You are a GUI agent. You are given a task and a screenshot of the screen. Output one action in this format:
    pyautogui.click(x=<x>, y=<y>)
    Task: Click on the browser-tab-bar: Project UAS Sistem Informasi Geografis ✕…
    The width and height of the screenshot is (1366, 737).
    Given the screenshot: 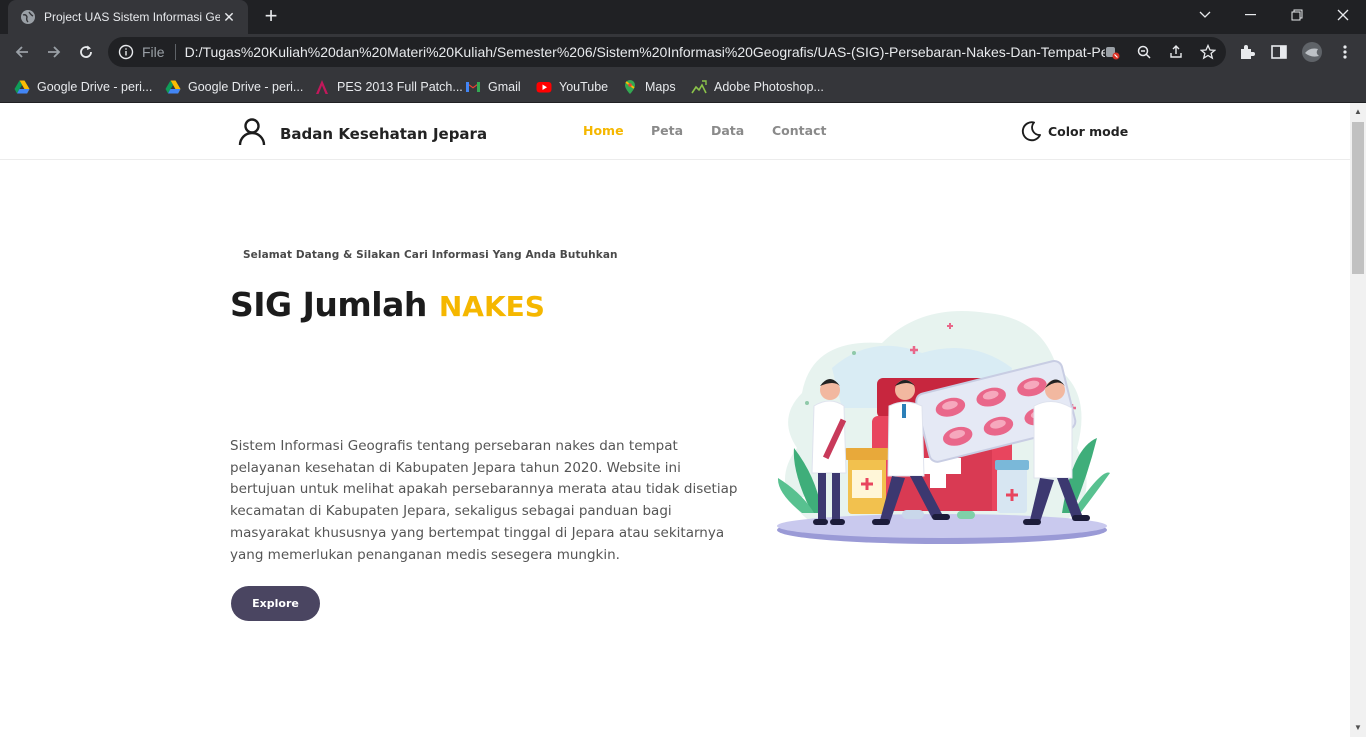 What is the action you would take?
    pyautogui.click(x=683, y=17)
    